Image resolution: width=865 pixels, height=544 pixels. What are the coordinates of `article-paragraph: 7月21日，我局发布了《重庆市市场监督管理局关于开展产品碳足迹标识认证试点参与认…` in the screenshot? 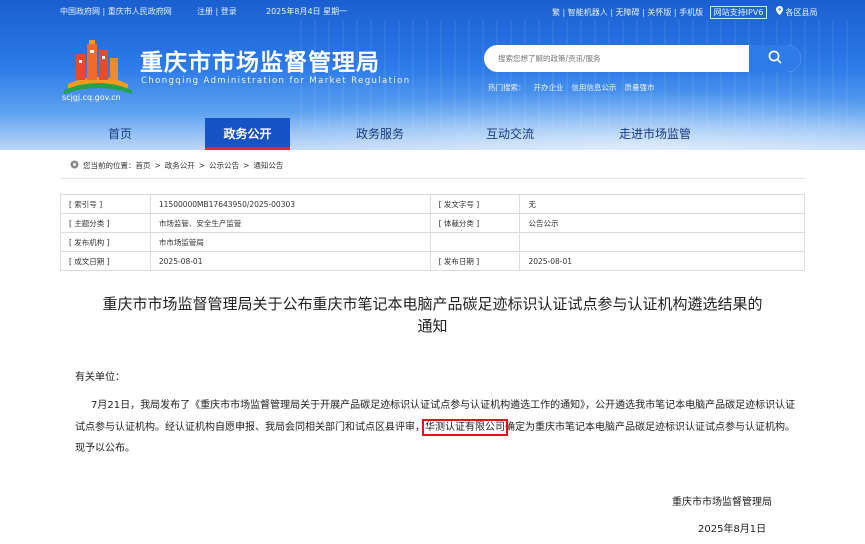 It's located at (437, 427).